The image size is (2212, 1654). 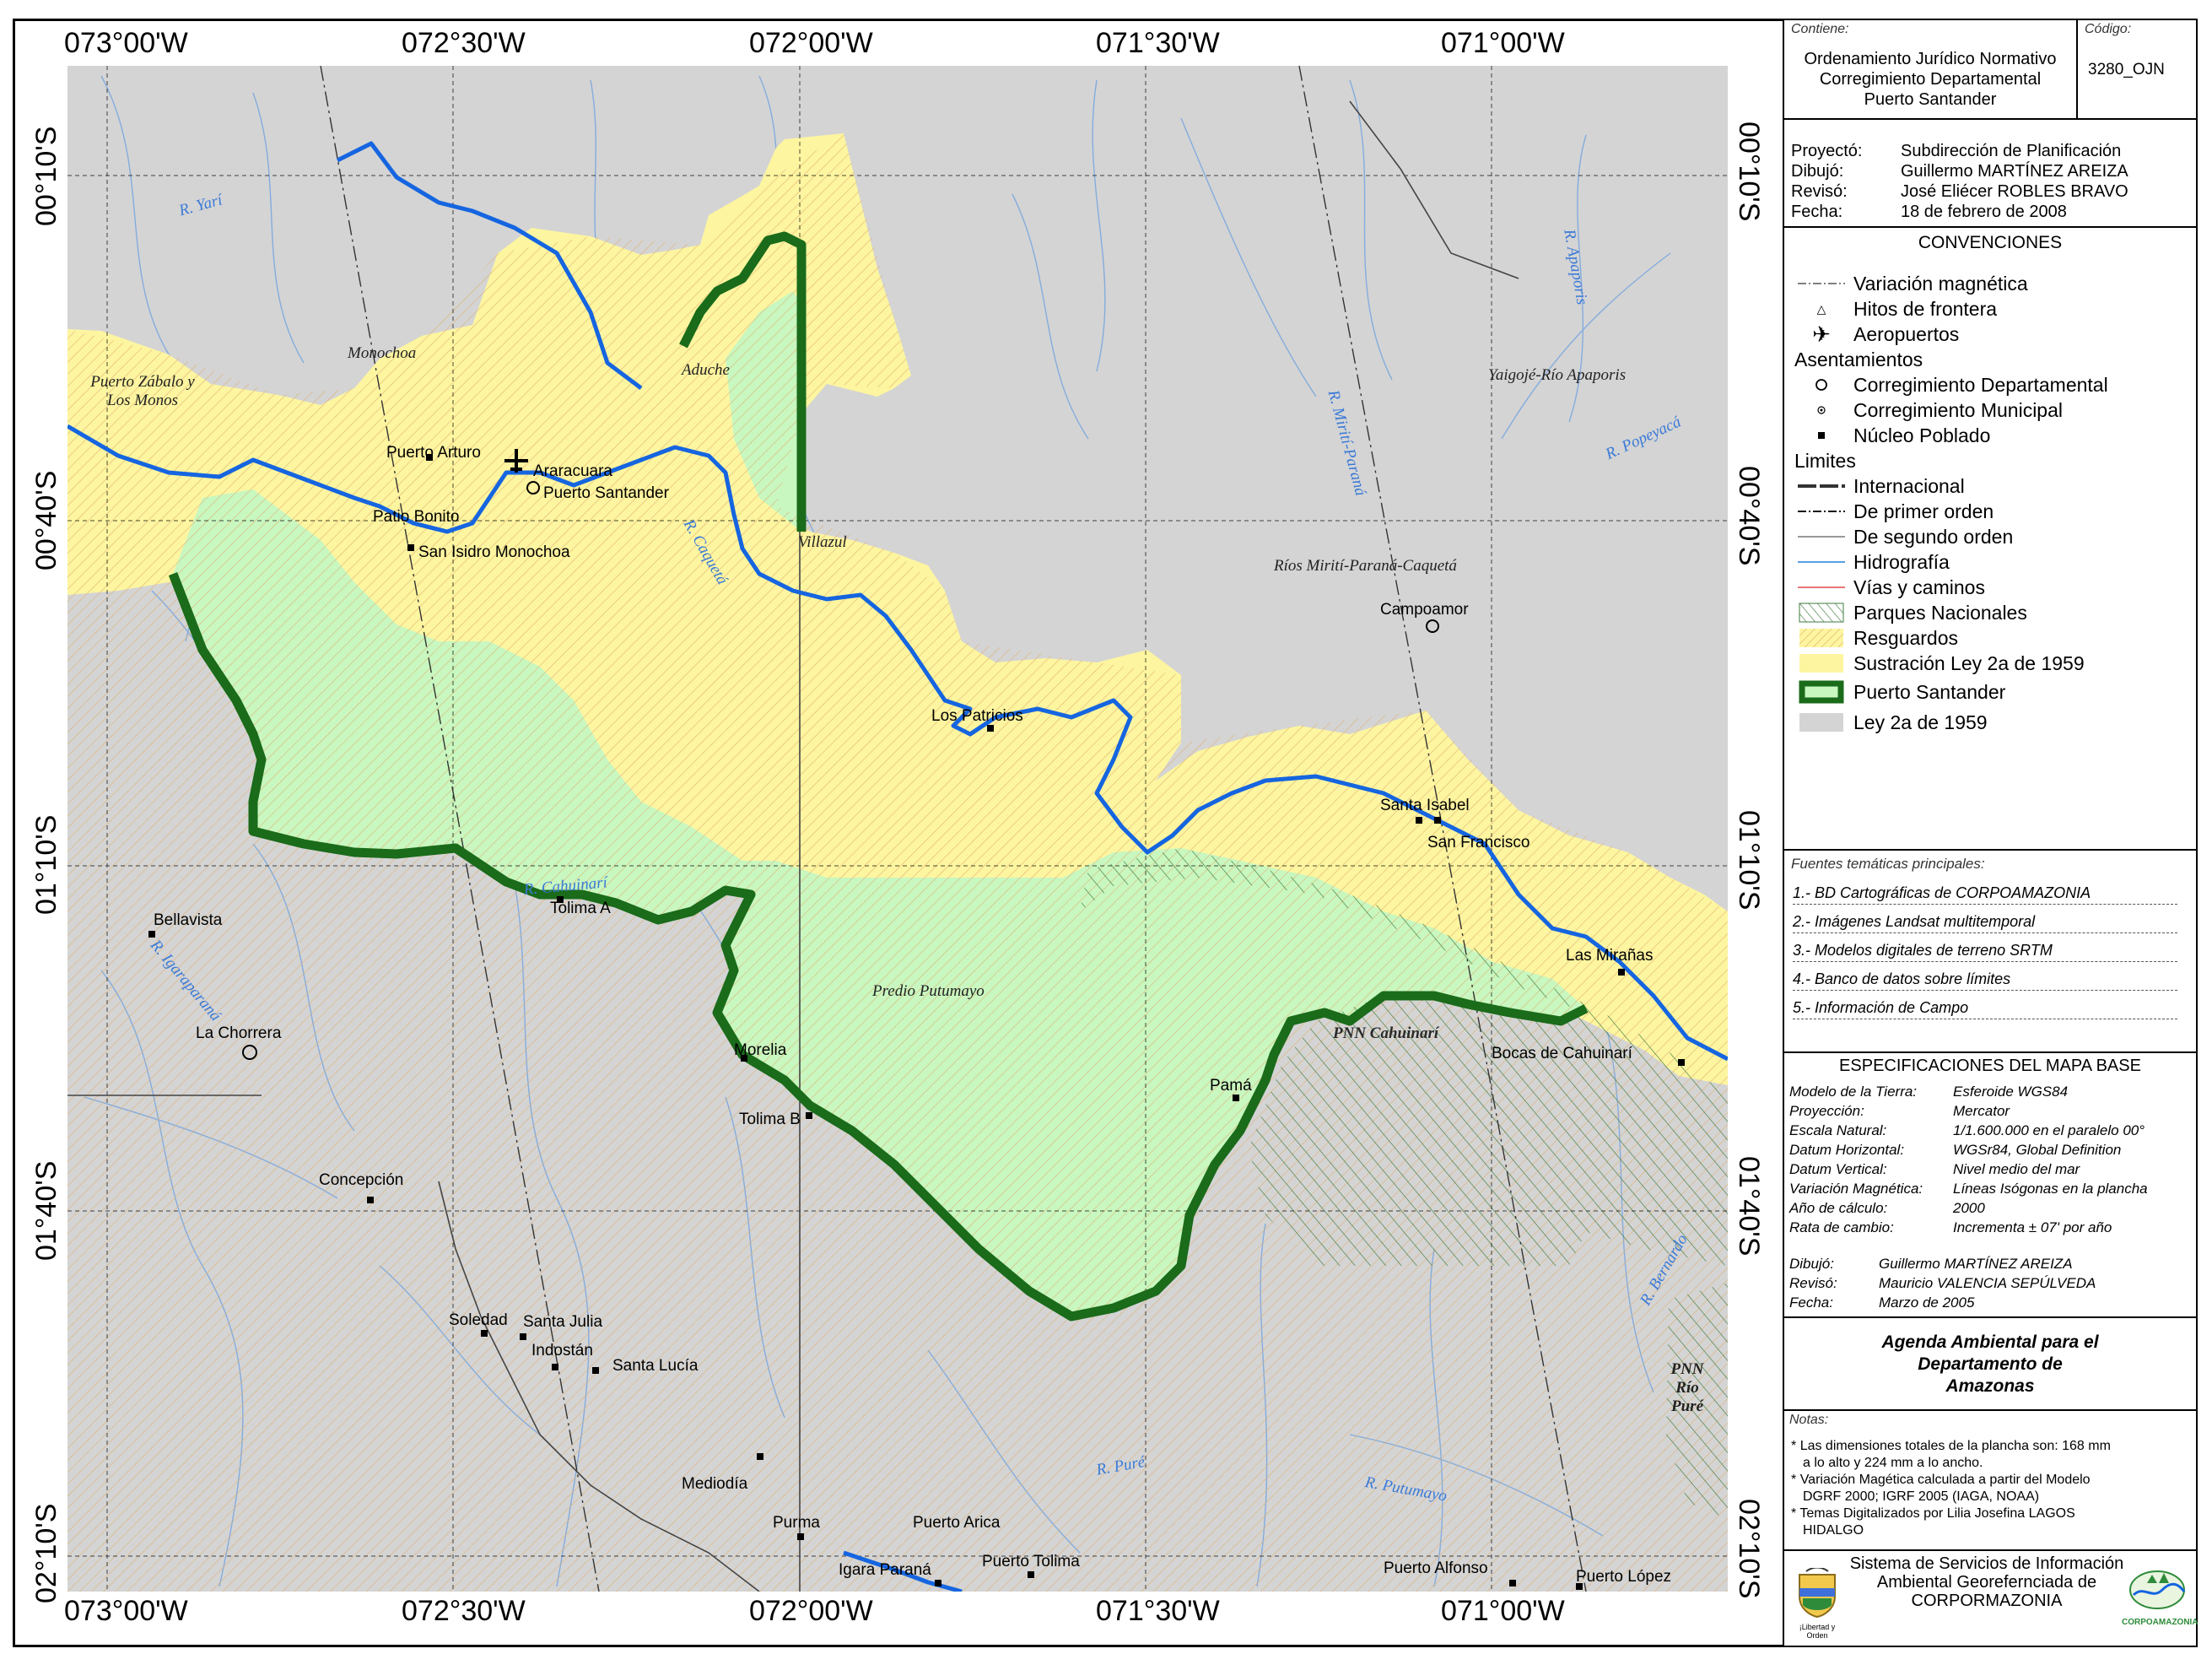 What do you see at coordinates (977, 716) in the screenshot?
I see `place-los-patricios: Los Patricios` at bounding box center [977, 716].